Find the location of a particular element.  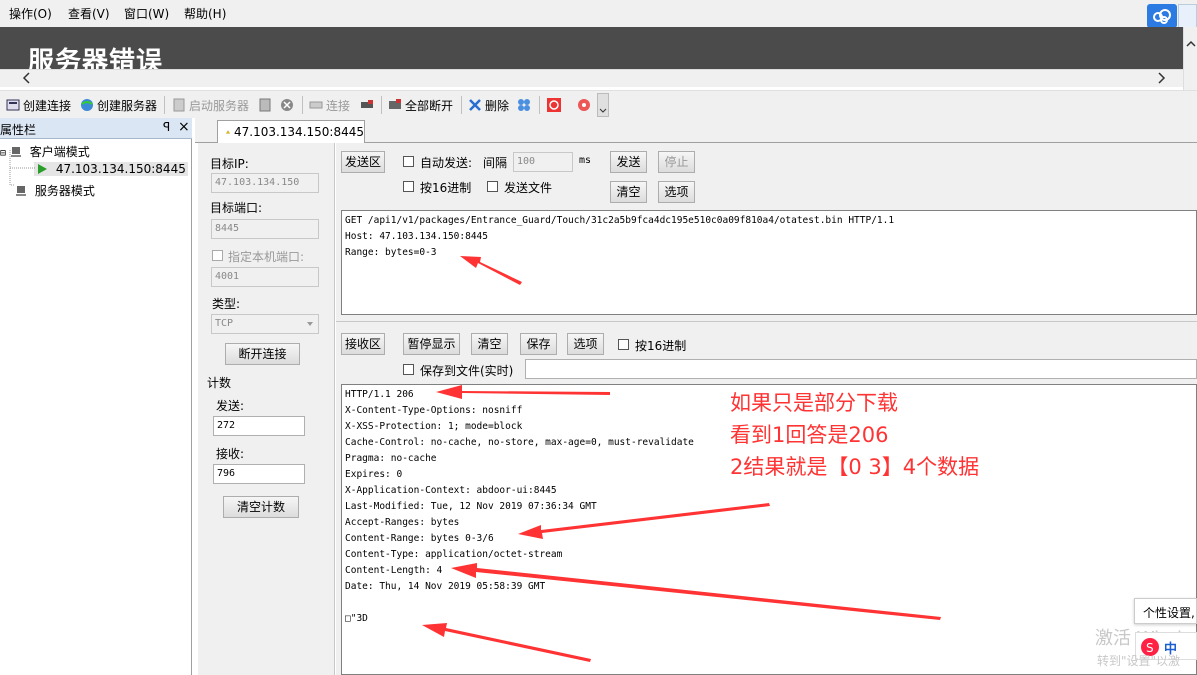

arrow-range is located at coordinates (491, 270).